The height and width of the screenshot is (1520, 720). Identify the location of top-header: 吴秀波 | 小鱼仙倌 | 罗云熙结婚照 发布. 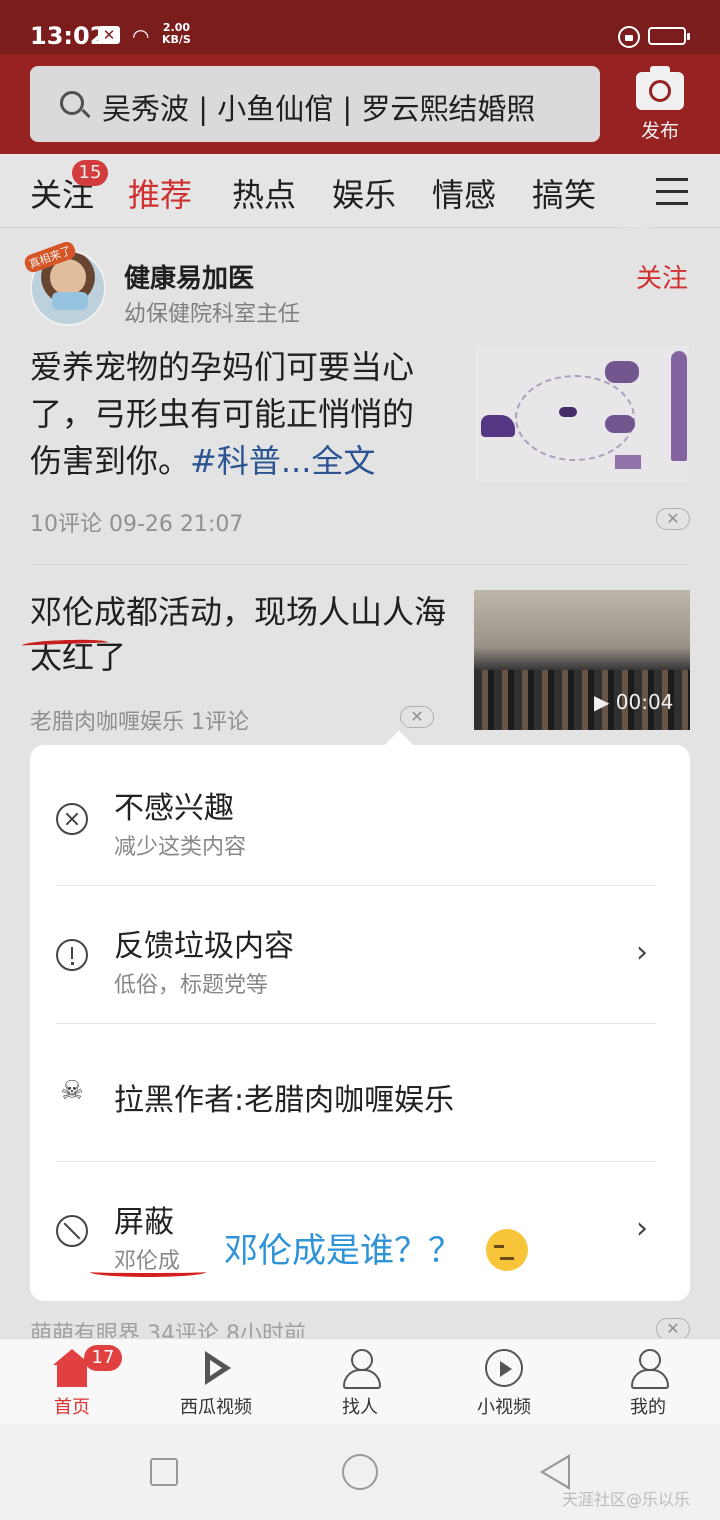
(360, 104).